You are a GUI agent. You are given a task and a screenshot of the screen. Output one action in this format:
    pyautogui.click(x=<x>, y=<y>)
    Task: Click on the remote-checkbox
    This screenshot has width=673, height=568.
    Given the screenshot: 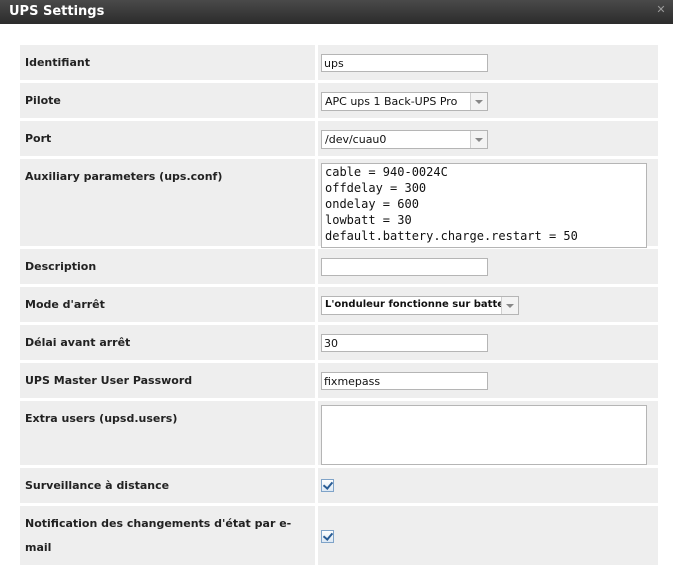 What is the action you would take?
    pyautogui.click(x=327, y=485)
    